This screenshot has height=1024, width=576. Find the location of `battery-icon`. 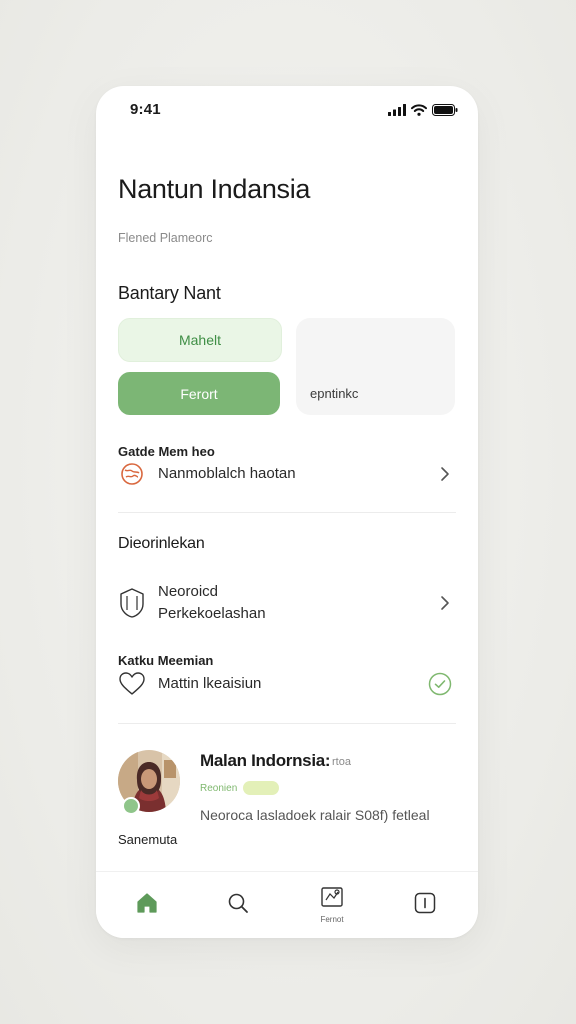

battery-icon is located at coordinates (445, 112).